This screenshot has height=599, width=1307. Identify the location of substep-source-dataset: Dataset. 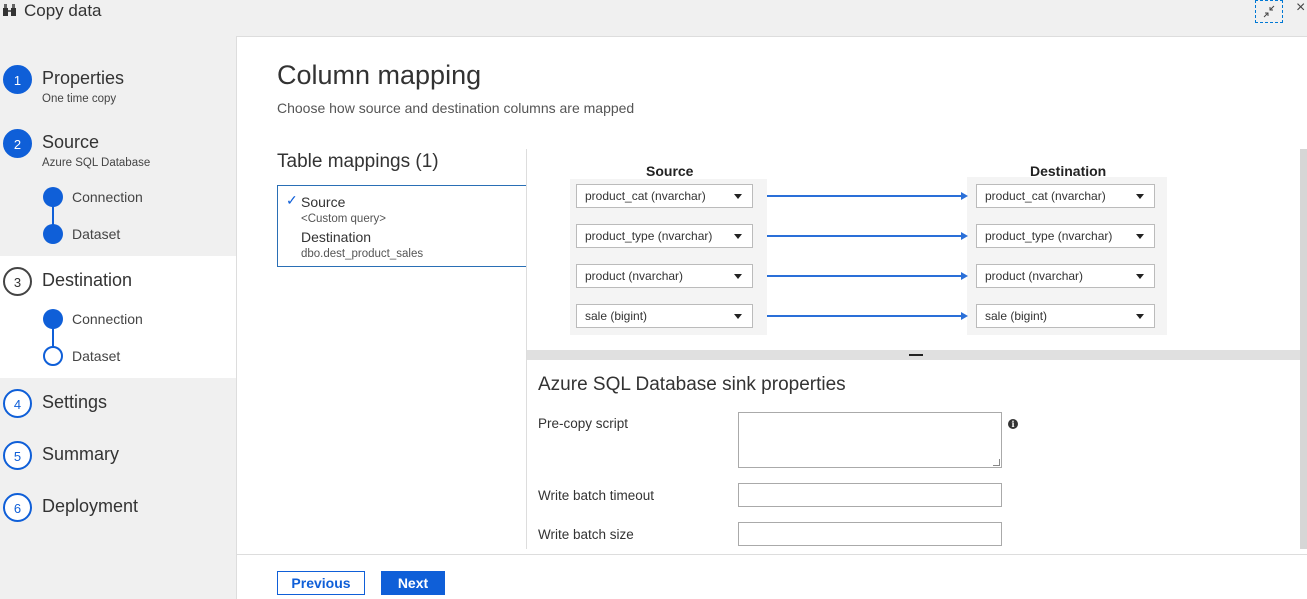
(96, 234).